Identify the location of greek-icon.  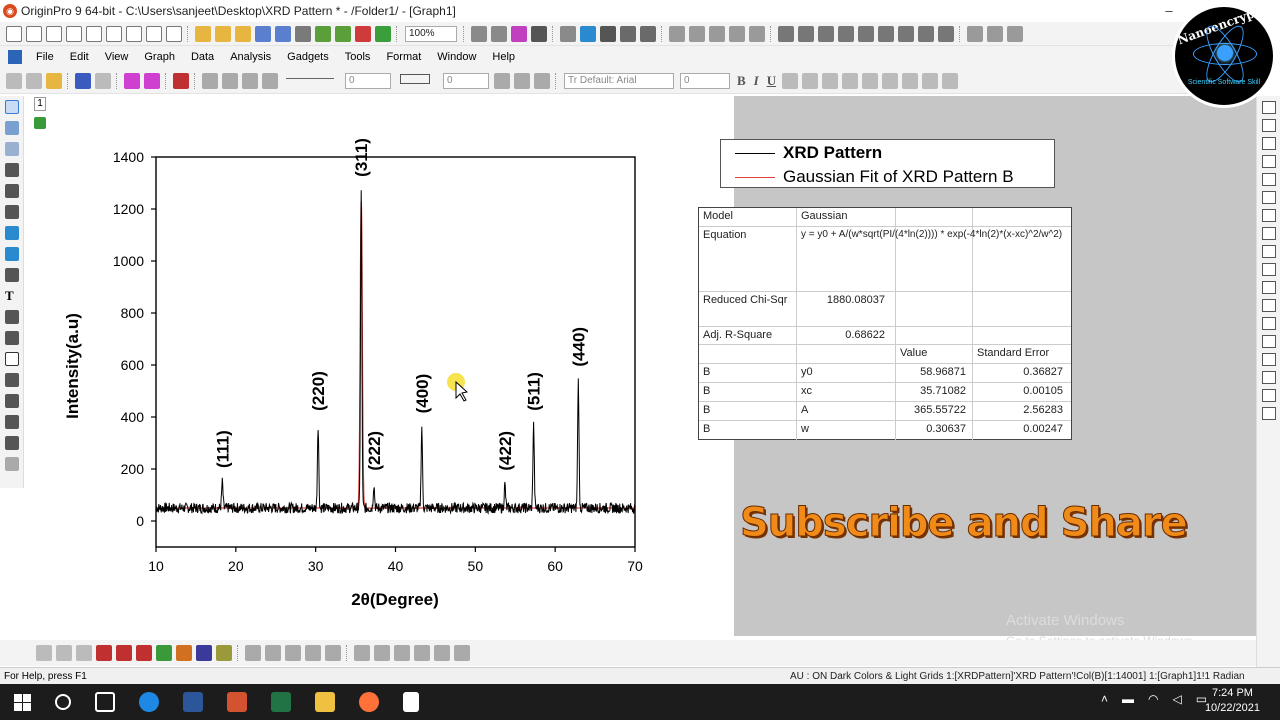
(850, 80).